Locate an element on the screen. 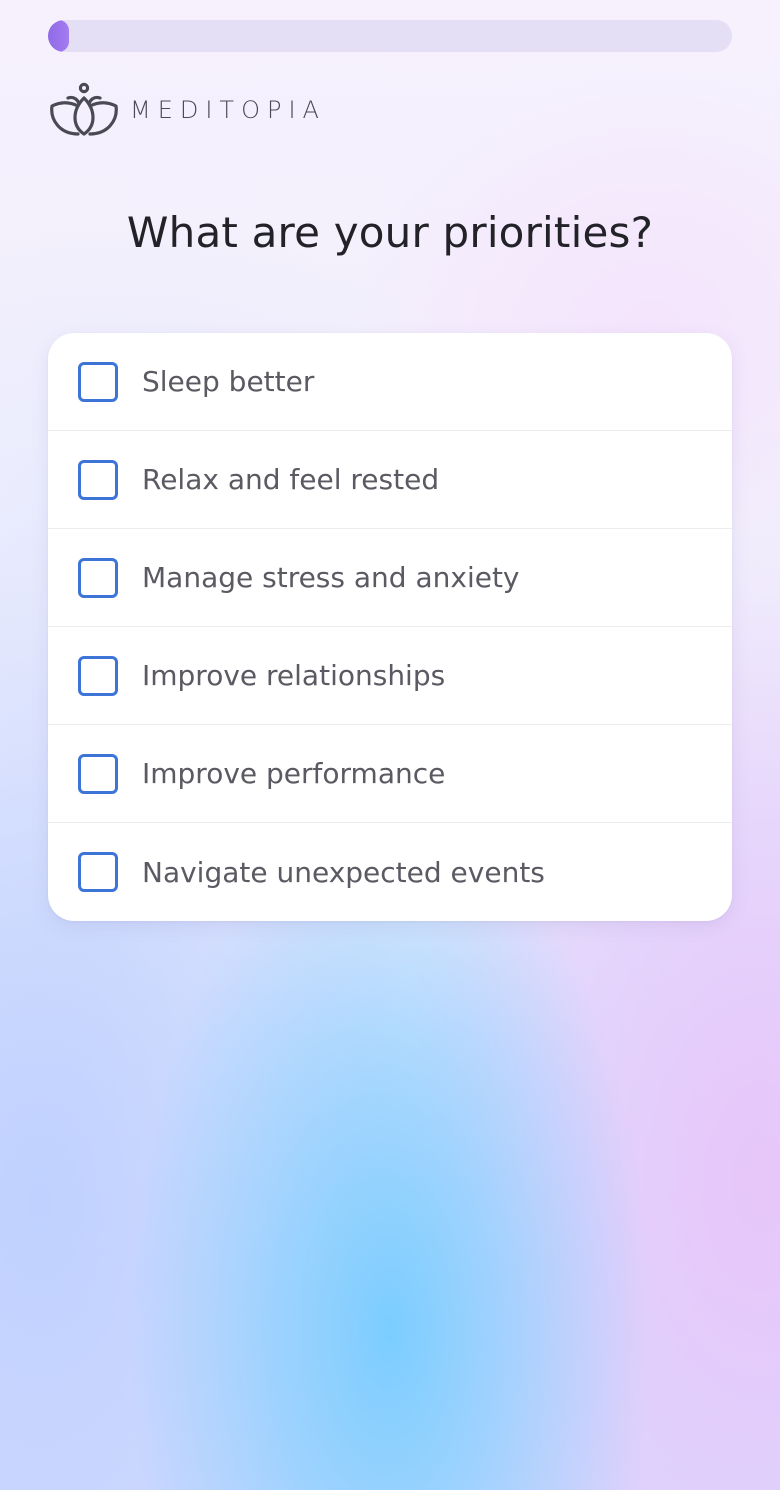 Image resolution: width=780 pixels, height=1490 pixels. meditopia-logo: MEDITOPIA is located at coordinates (187, 110).